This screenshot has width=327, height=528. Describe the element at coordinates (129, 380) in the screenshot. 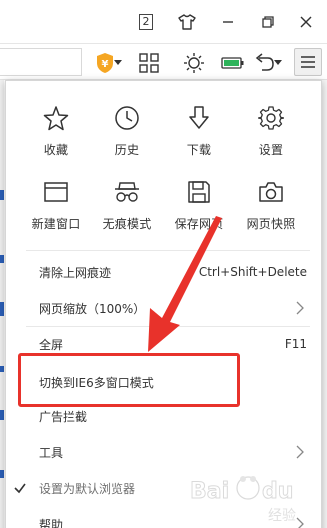

I see `highlight-box` at that location.